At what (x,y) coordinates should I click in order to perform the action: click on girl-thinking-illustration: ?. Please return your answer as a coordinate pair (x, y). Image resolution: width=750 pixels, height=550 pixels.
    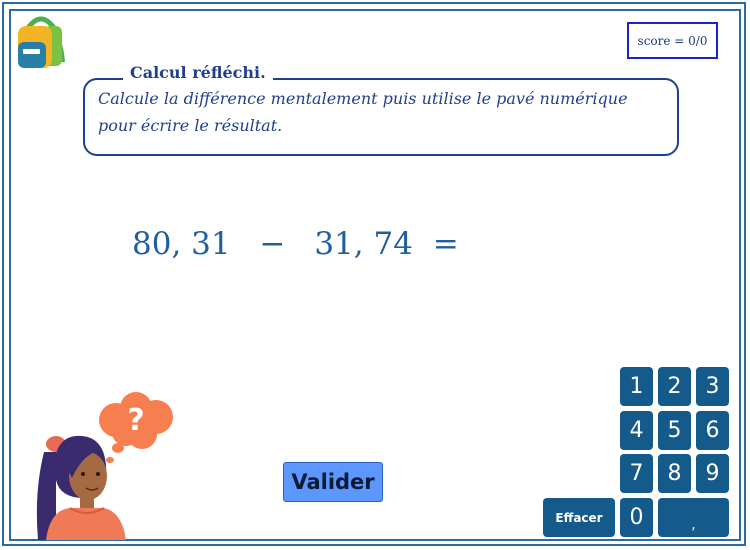
    Looking at the image, I should click on (104, 466).